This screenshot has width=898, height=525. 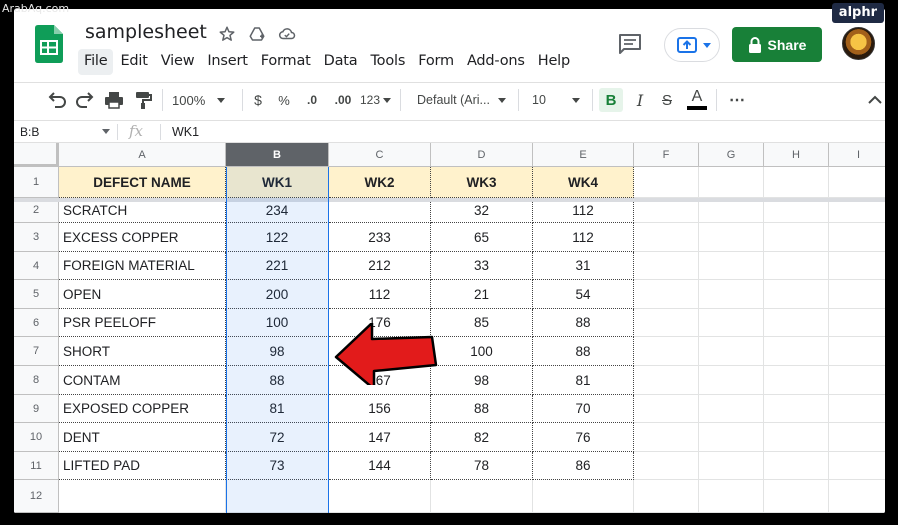 I want to click on cell-b12, so click(x=277, y=496).